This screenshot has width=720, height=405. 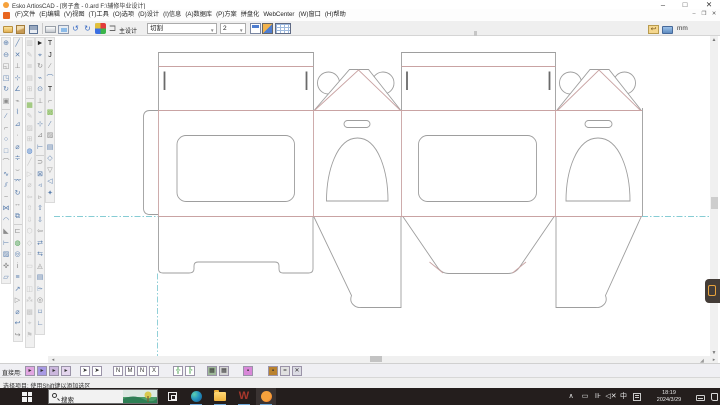 What do you see at coordinates (18, 125) in the screenshot?
I see `measure-tool: ⊿` at bounding box center [18, 125].